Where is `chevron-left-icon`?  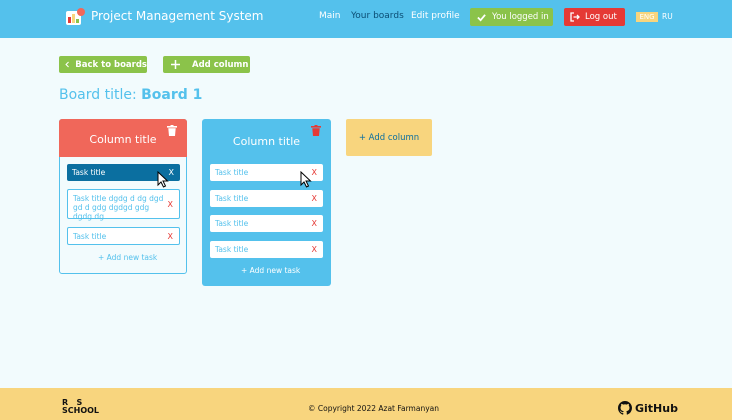 chevron-left-icon is located at coordinates (67, 64).